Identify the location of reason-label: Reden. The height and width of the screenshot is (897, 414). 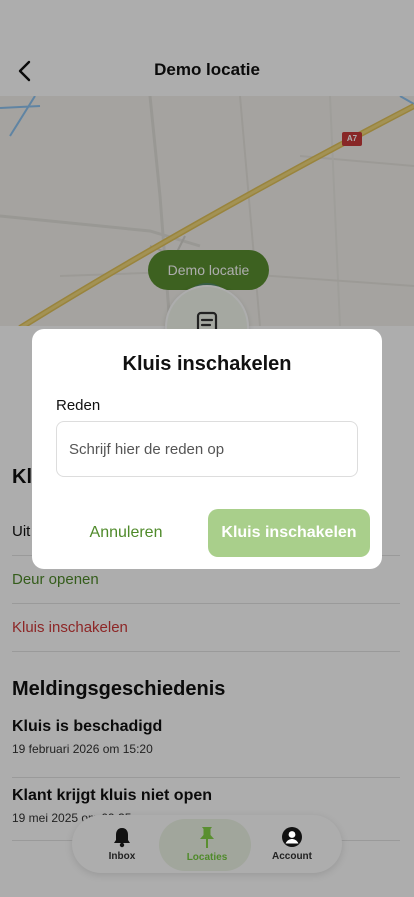
(78, 405).